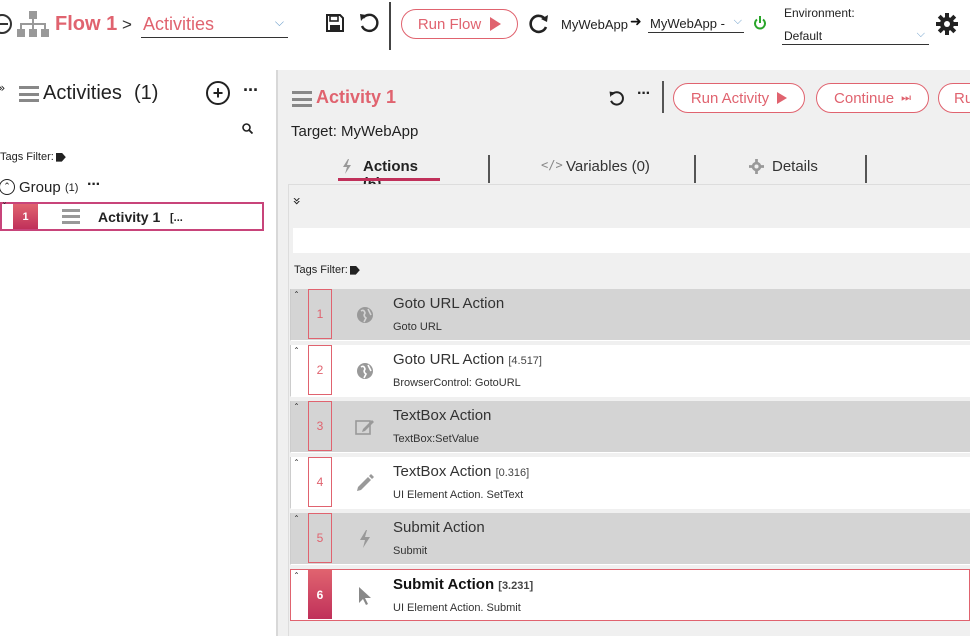 The height and width of the screenshot is (636, 970). Describe the element at coordinates (467, 359) in the screenshot. I see `action-title: Goto URL Action [4.517]` at that location.